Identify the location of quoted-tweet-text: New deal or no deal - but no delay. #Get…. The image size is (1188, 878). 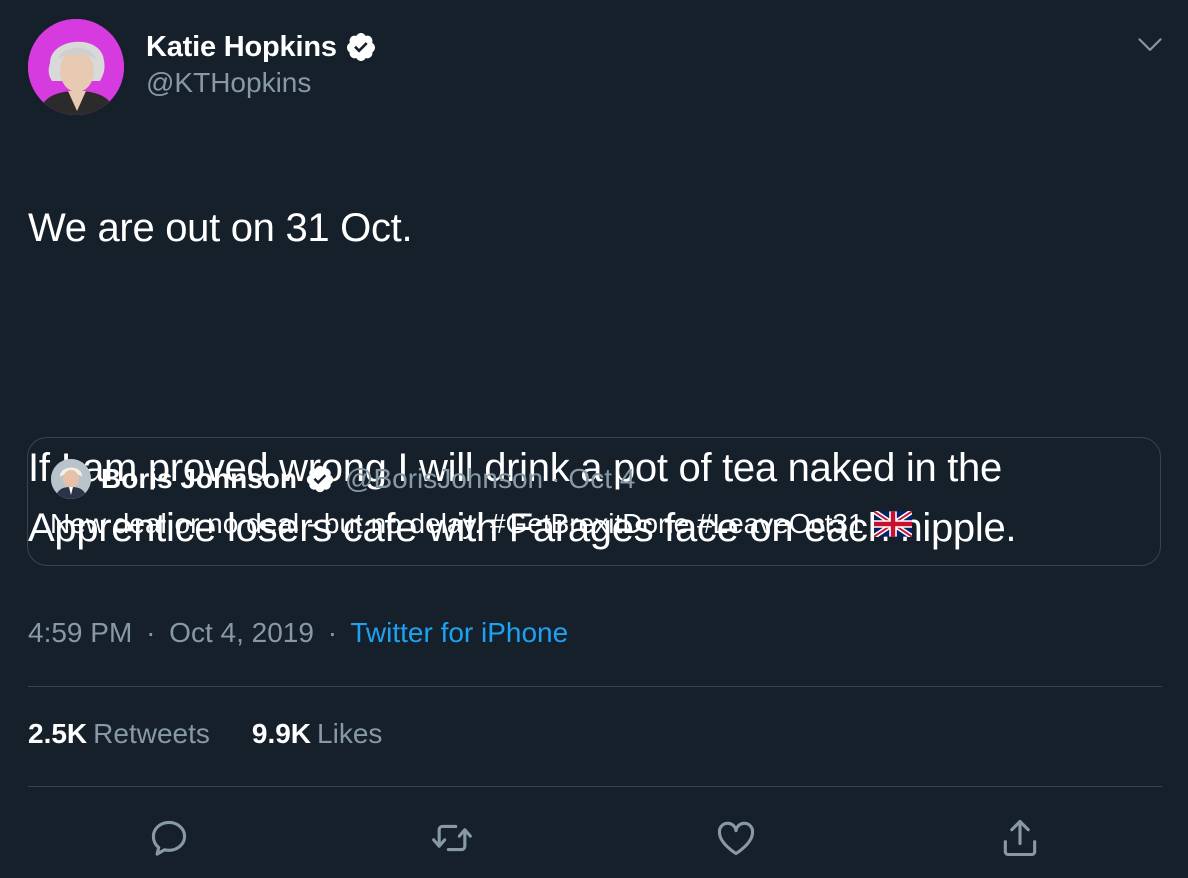
(481, 524).